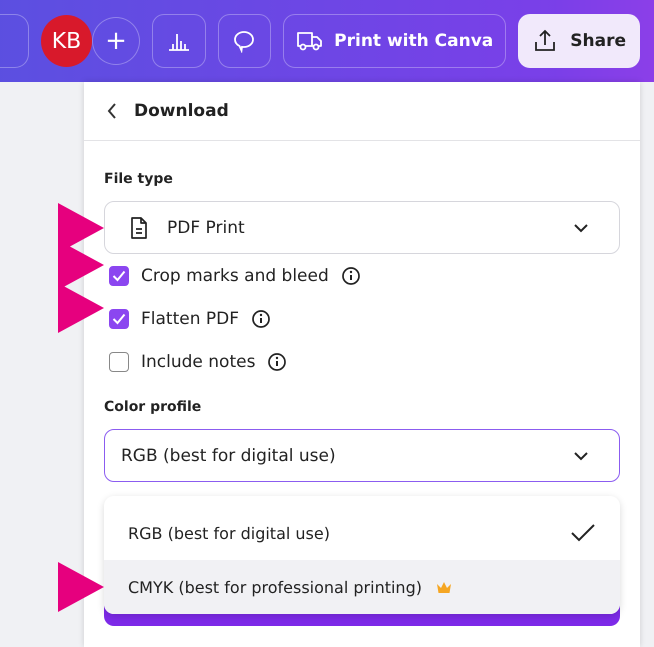 Image resolution: width=654 pixels, height=647 pixels. Describe the element at coordinates (153, 407) in the screenshot. I see `field-label: Color profile` at that location.